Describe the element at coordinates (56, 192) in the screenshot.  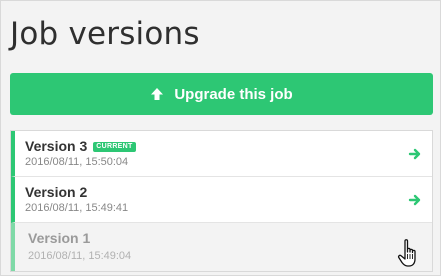
I see `version-name: Version 2` at that location.